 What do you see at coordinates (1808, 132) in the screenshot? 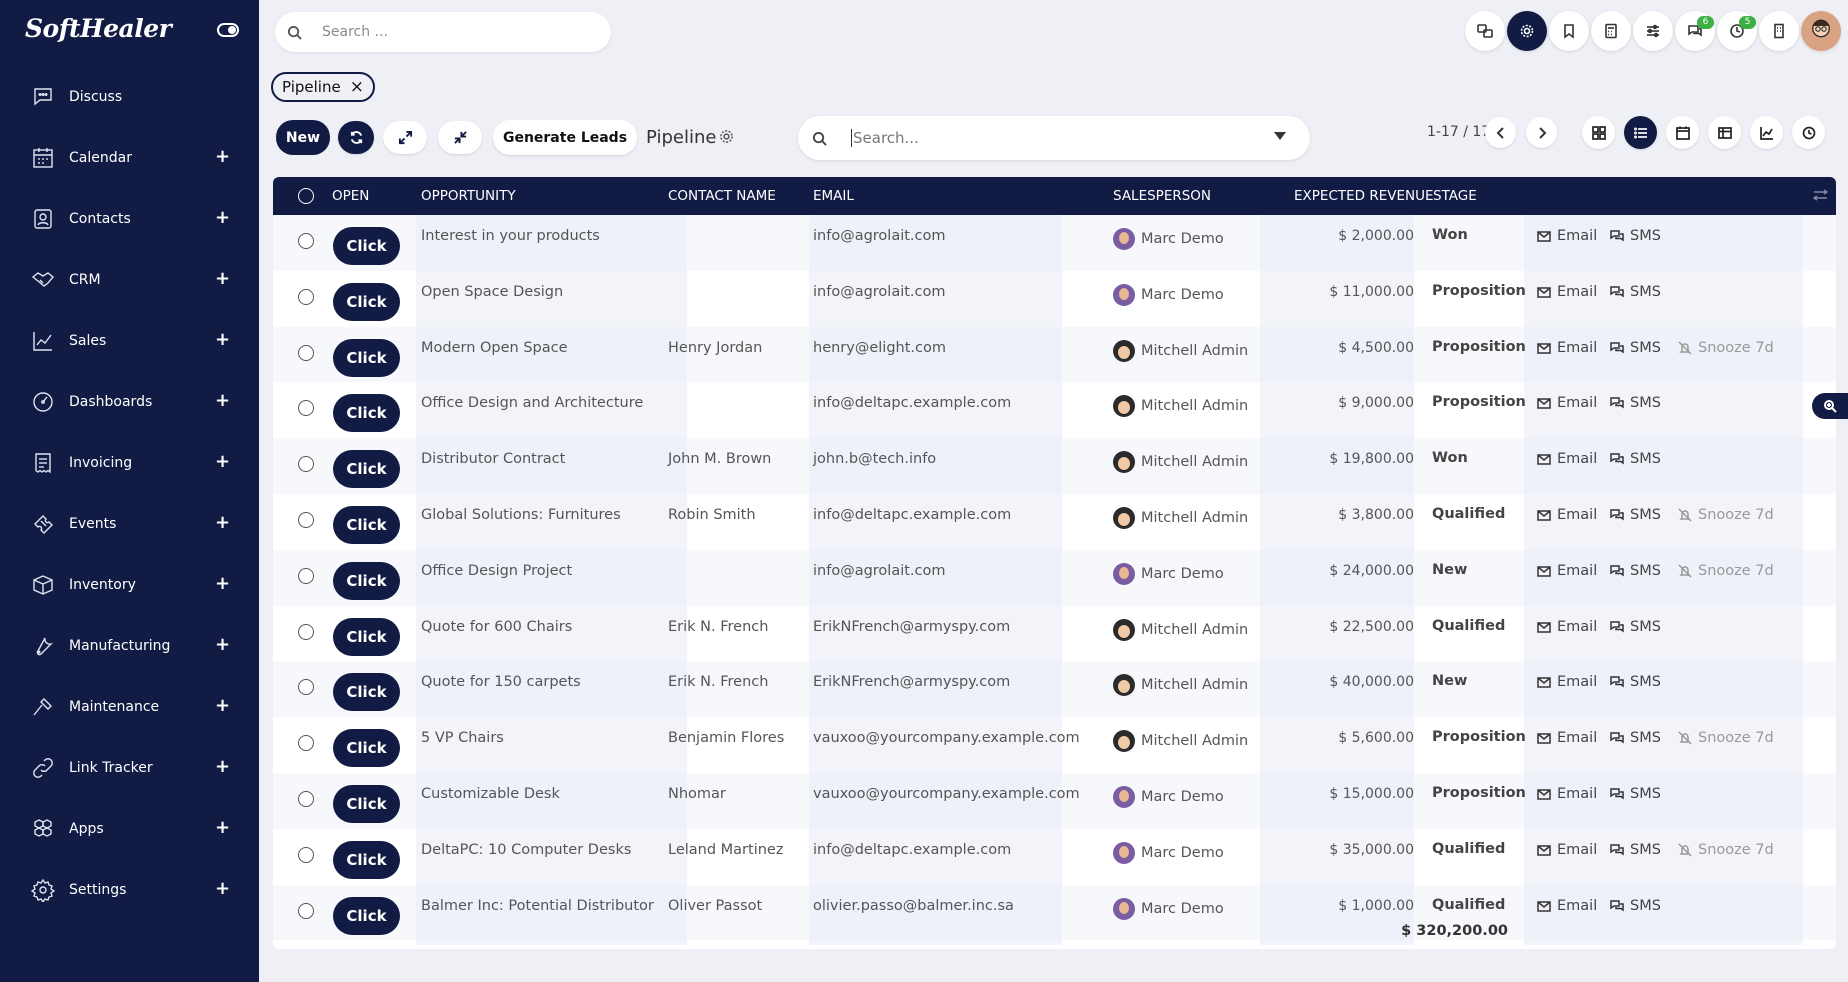
I see `activity-view-button` at bounding box center [1808, 132].